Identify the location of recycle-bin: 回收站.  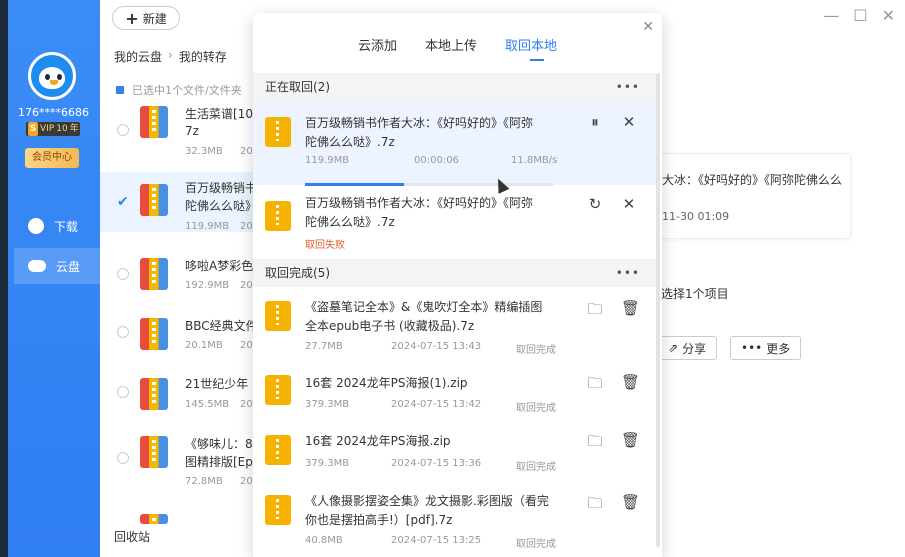
(132, 536).